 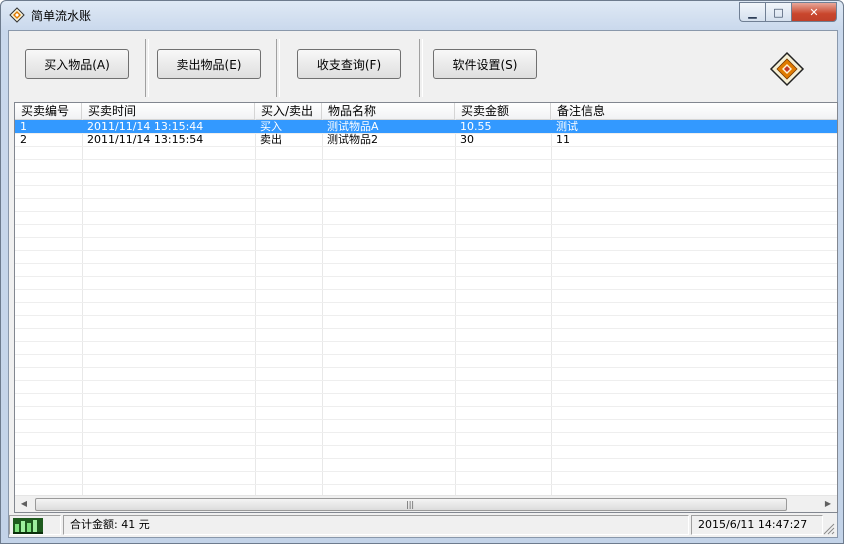 What do you see at coordinates (376, 525) in the screenshot?
I see `total-amount-status: 合计金额: 41 元` at bounding box center [376, 525].